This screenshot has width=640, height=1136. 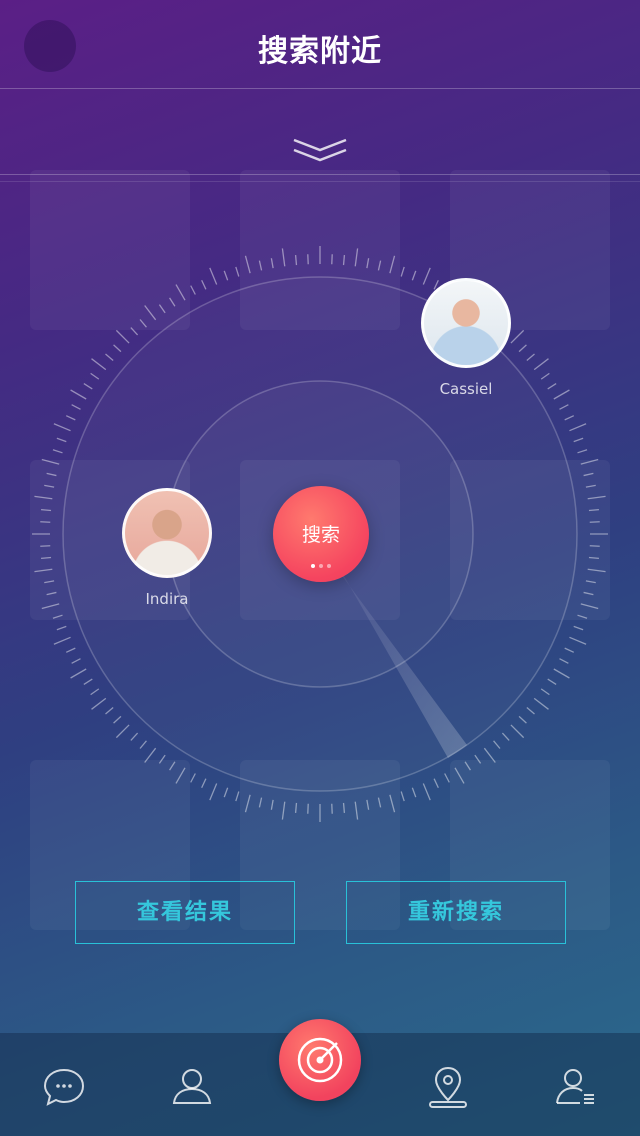 I want to click on nearby-user: Indira, so click(x=167, y=548).